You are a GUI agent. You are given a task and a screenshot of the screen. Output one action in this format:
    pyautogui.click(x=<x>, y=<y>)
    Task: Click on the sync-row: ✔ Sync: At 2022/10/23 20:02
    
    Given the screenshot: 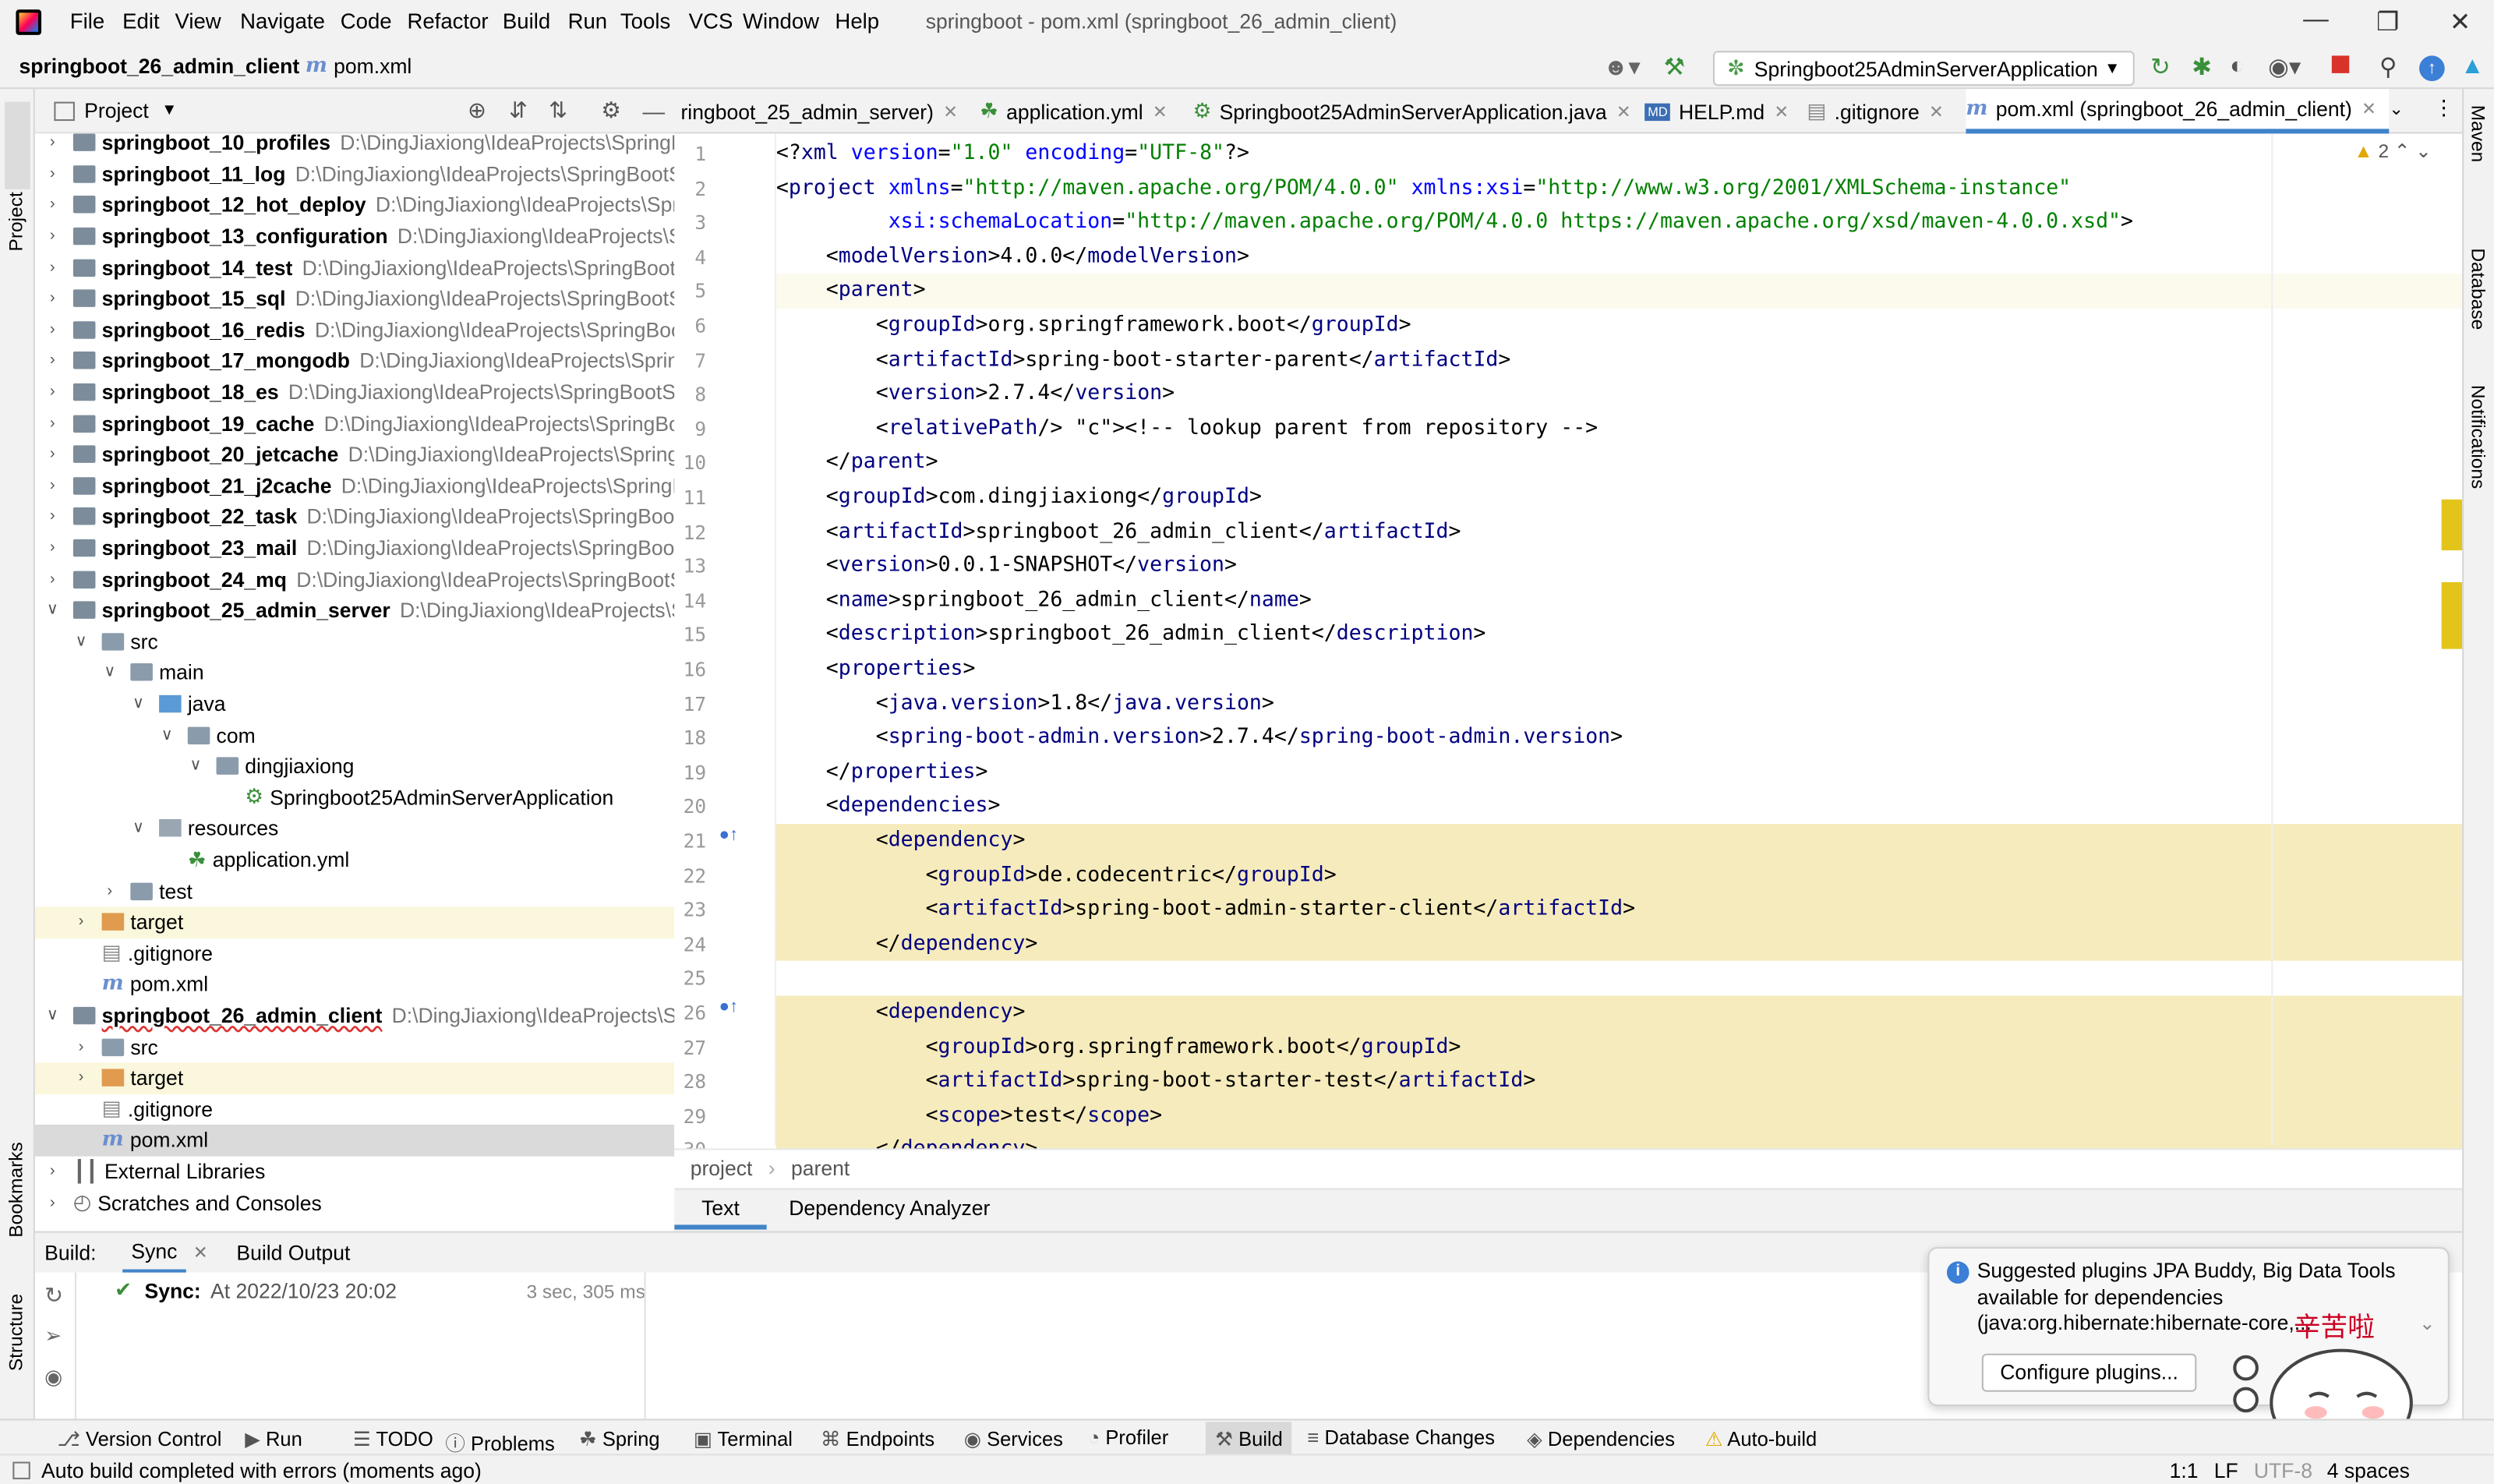 What is the action you would take?
    pyautogui.click(x=256, y=1290)
    